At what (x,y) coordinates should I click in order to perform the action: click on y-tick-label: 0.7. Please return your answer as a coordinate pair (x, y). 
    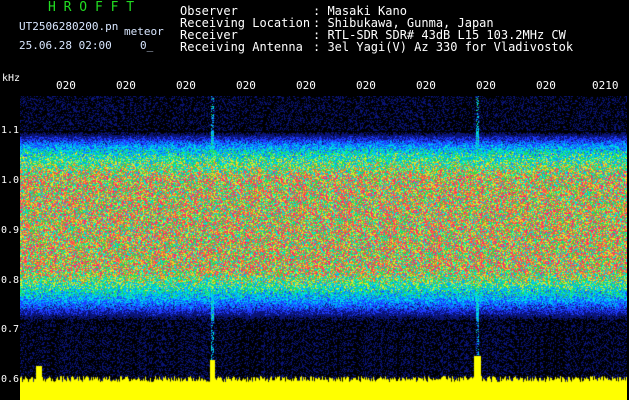
    Looking at the image, I should click on (10, 329).